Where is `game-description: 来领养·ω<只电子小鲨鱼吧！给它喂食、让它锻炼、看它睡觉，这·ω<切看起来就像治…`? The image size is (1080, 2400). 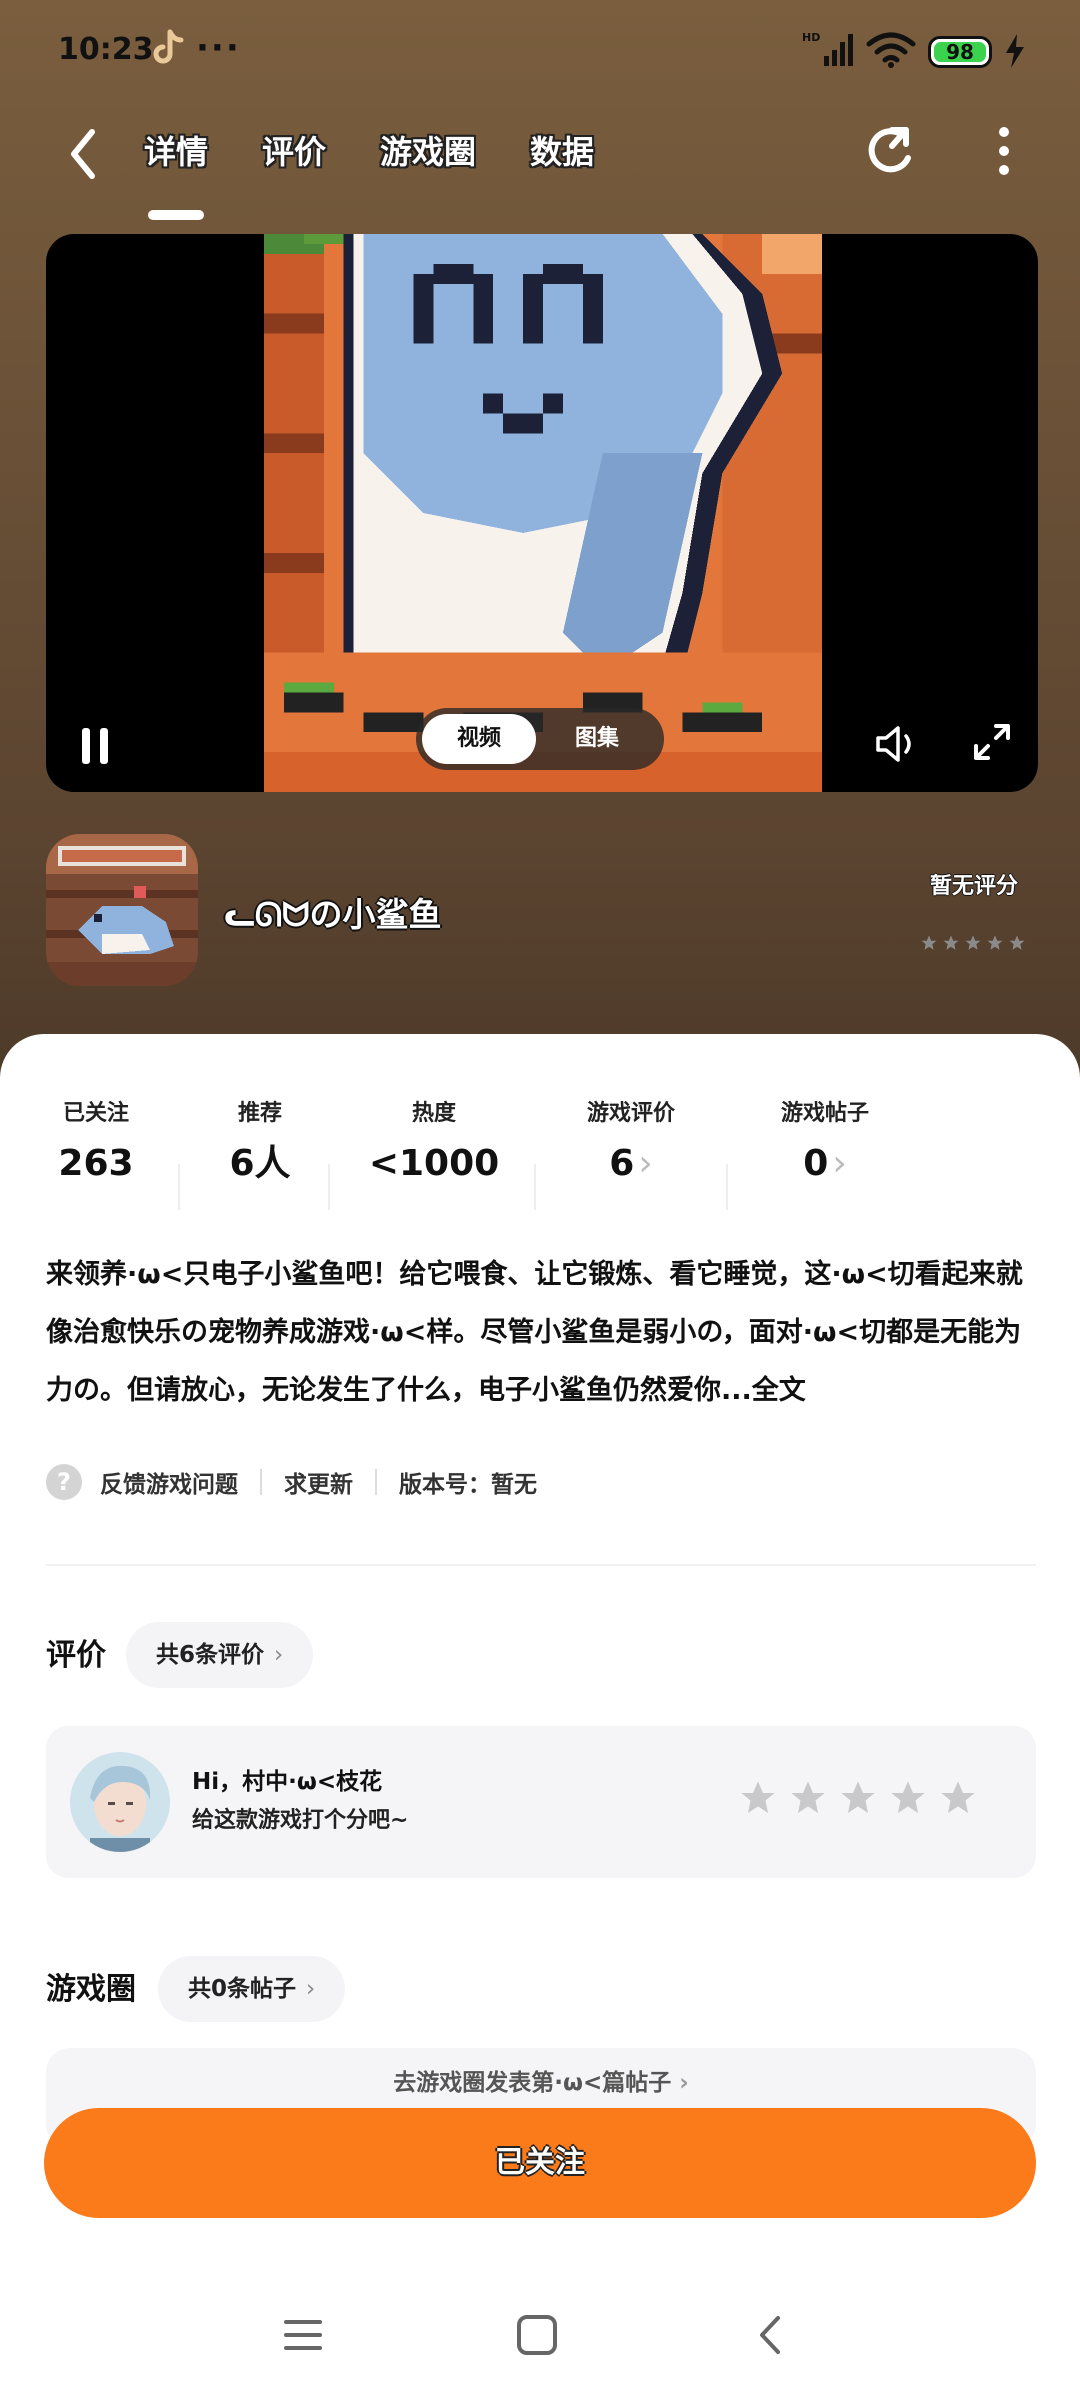
game-description: 来领养·ω<只电子小鲨鱼吧！给它喂食、让它锻炼、看它睡觉，这·ω<切看起来就像治… is located at coordinates (541, 1333).